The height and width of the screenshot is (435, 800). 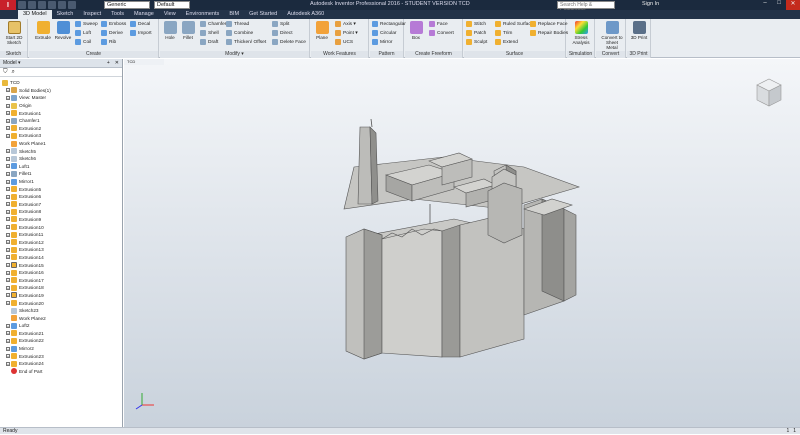 What do you see at coordinates (239, 33) in the screenshot?
I see `combine-button: Combine` at bounding box center [239, 33].